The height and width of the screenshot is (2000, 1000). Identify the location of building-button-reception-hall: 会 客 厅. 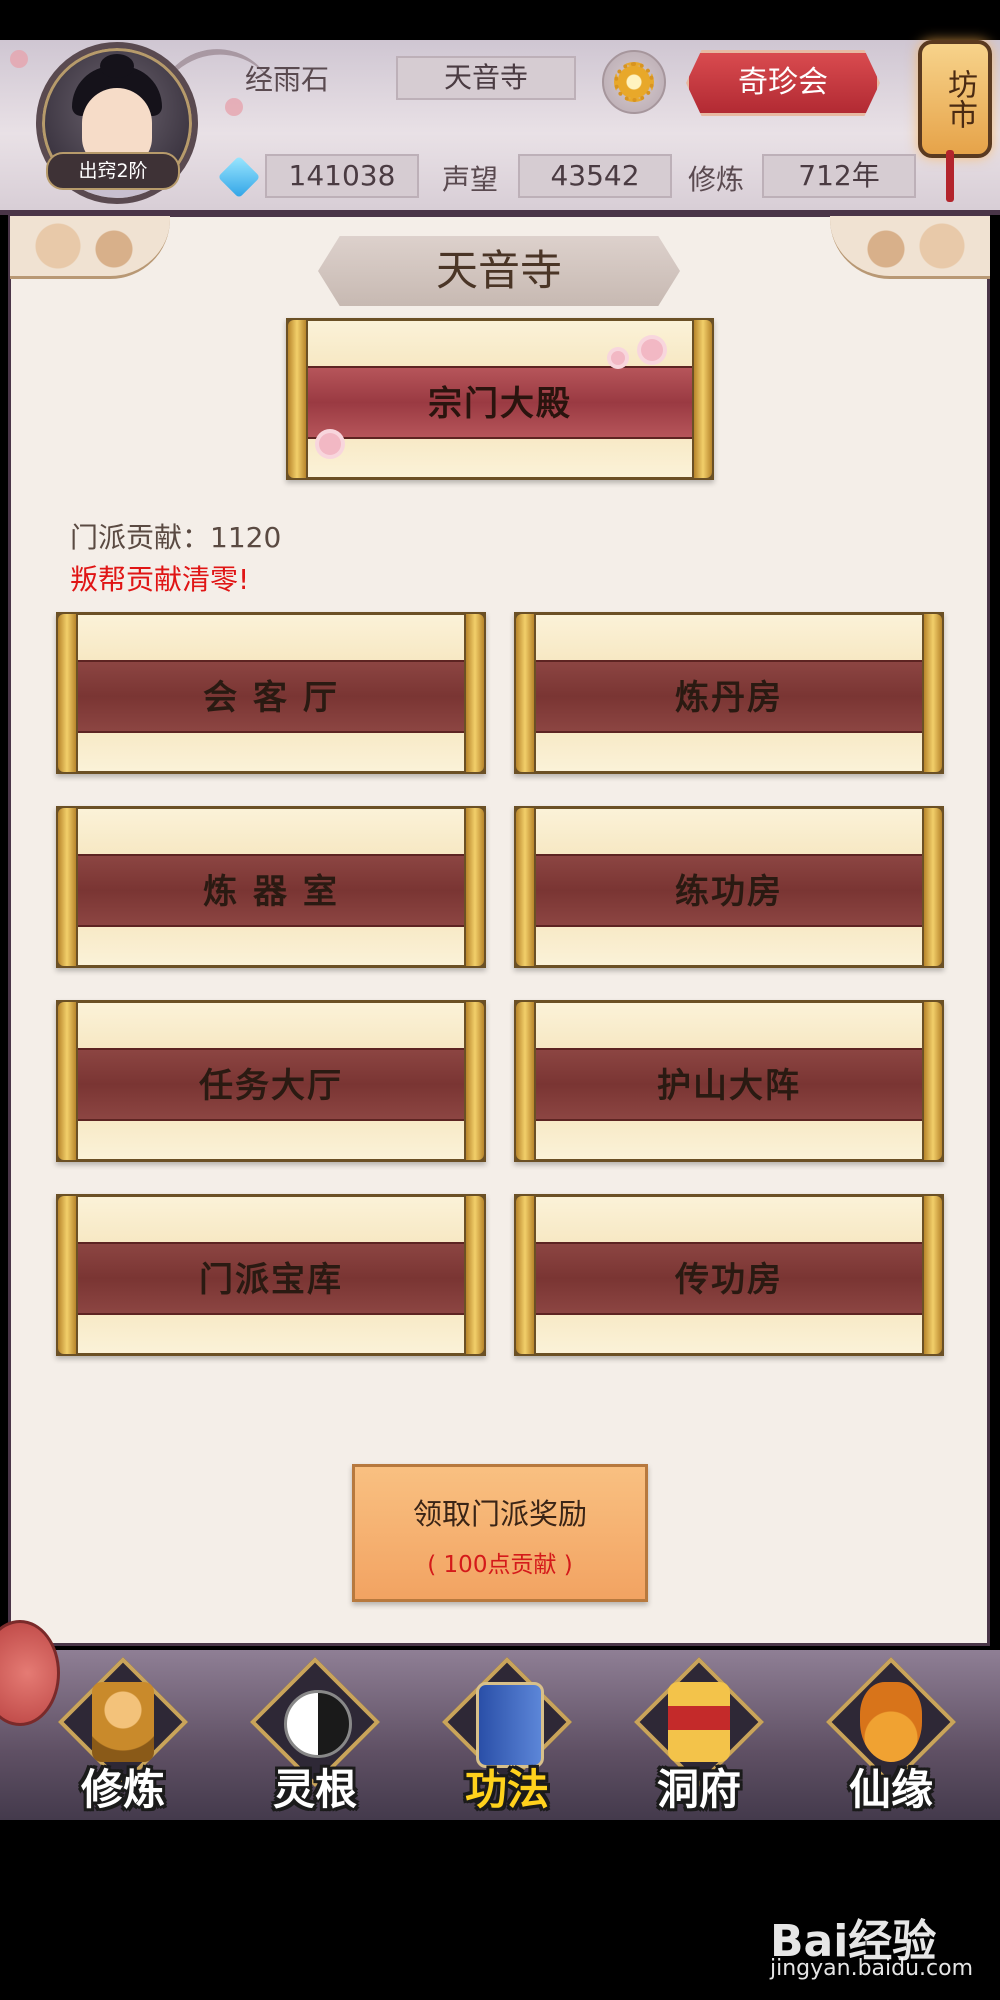
(271, 693).